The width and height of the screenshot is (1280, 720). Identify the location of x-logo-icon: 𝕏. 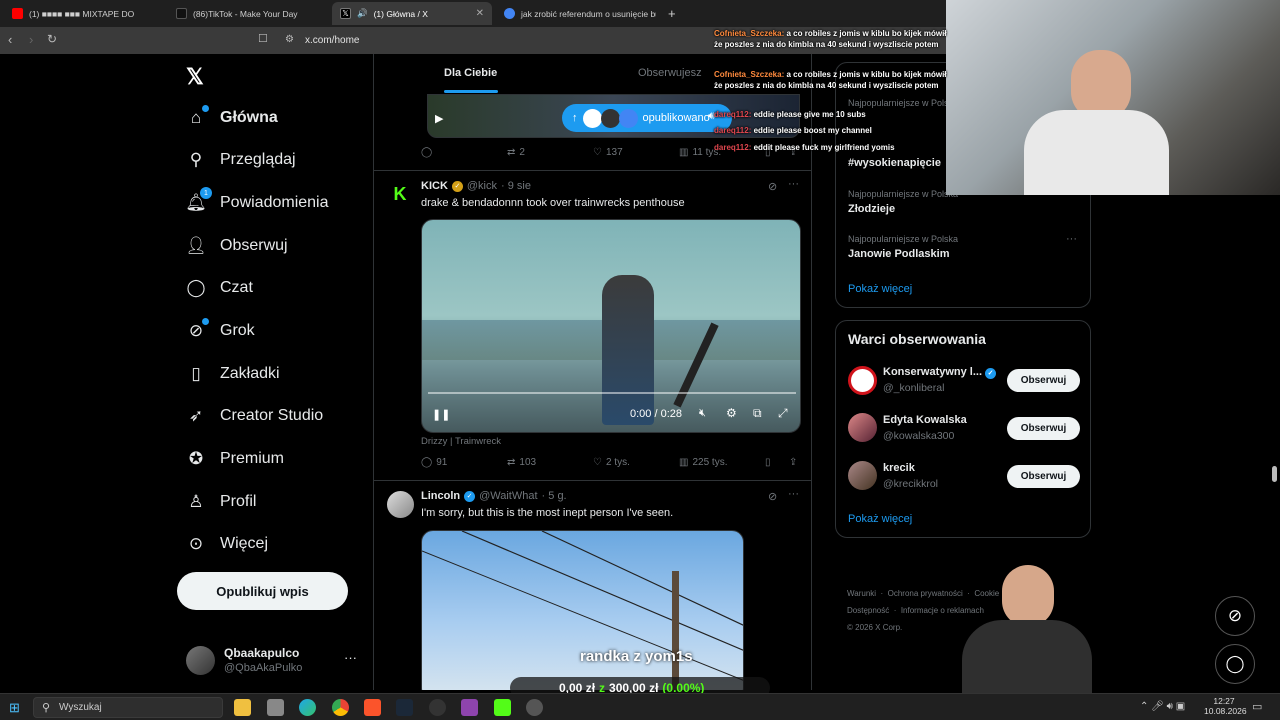
(195, 77).